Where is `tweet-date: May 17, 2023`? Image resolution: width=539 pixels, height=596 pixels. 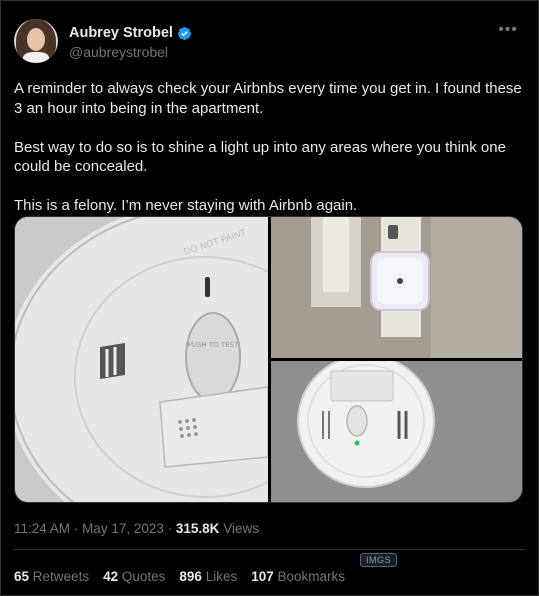
tweet-date: May 17, 2023 is located at coordinates (123, 528).